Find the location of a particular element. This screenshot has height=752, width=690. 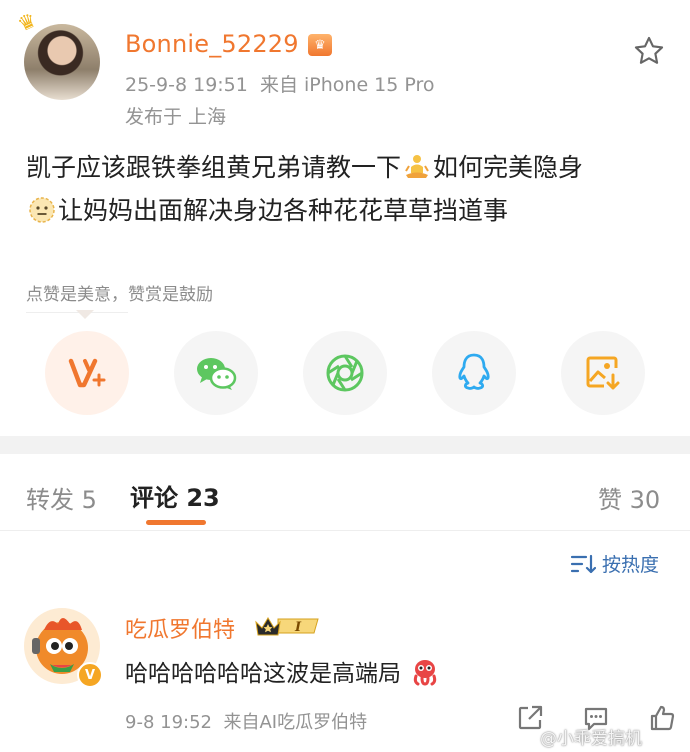

post-datetime: 25-9-8 19:51 is located at coordinates (186, 85).